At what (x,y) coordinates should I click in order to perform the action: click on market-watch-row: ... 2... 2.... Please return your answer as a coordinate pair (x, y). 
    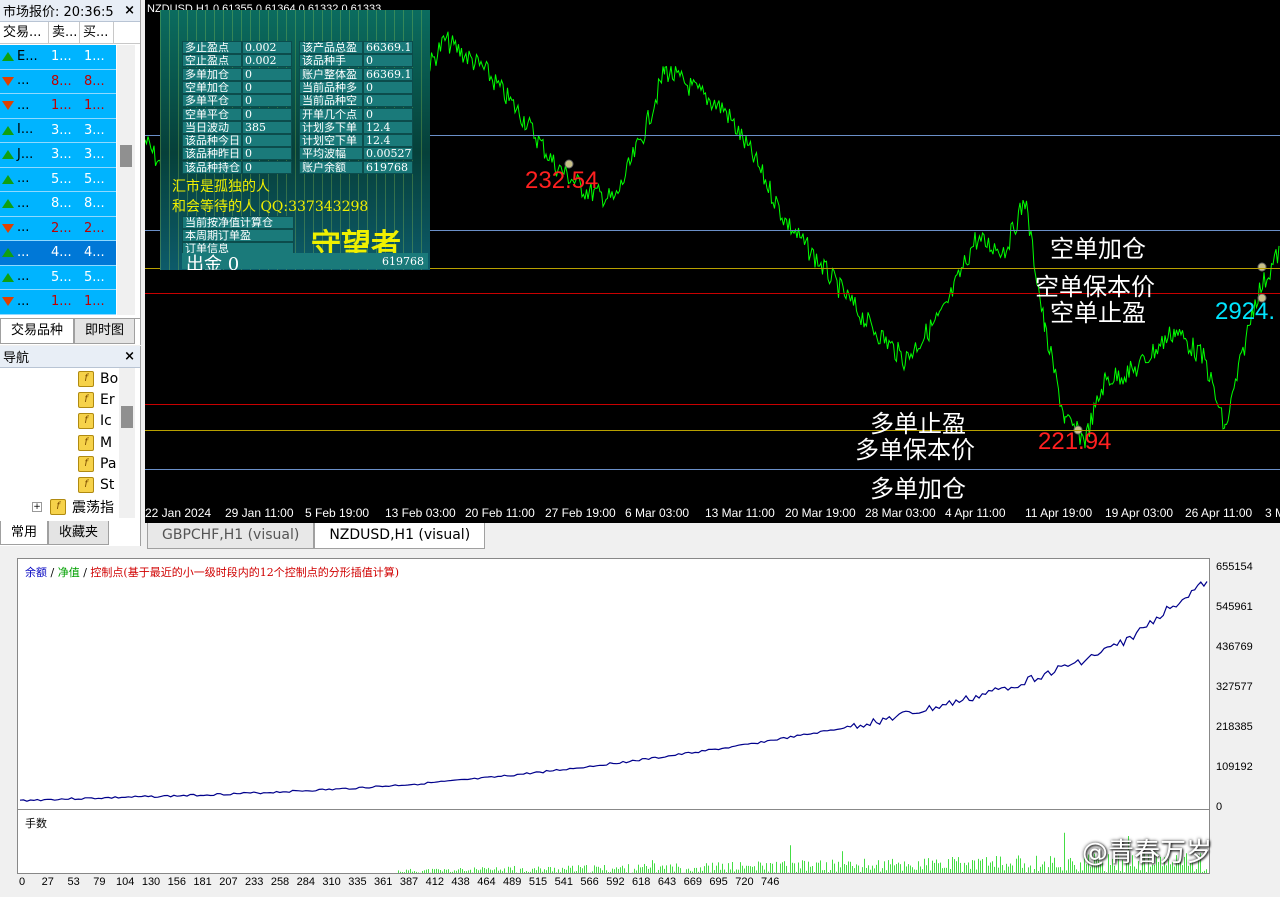
    Looking at the image, I should click on (58, 228).